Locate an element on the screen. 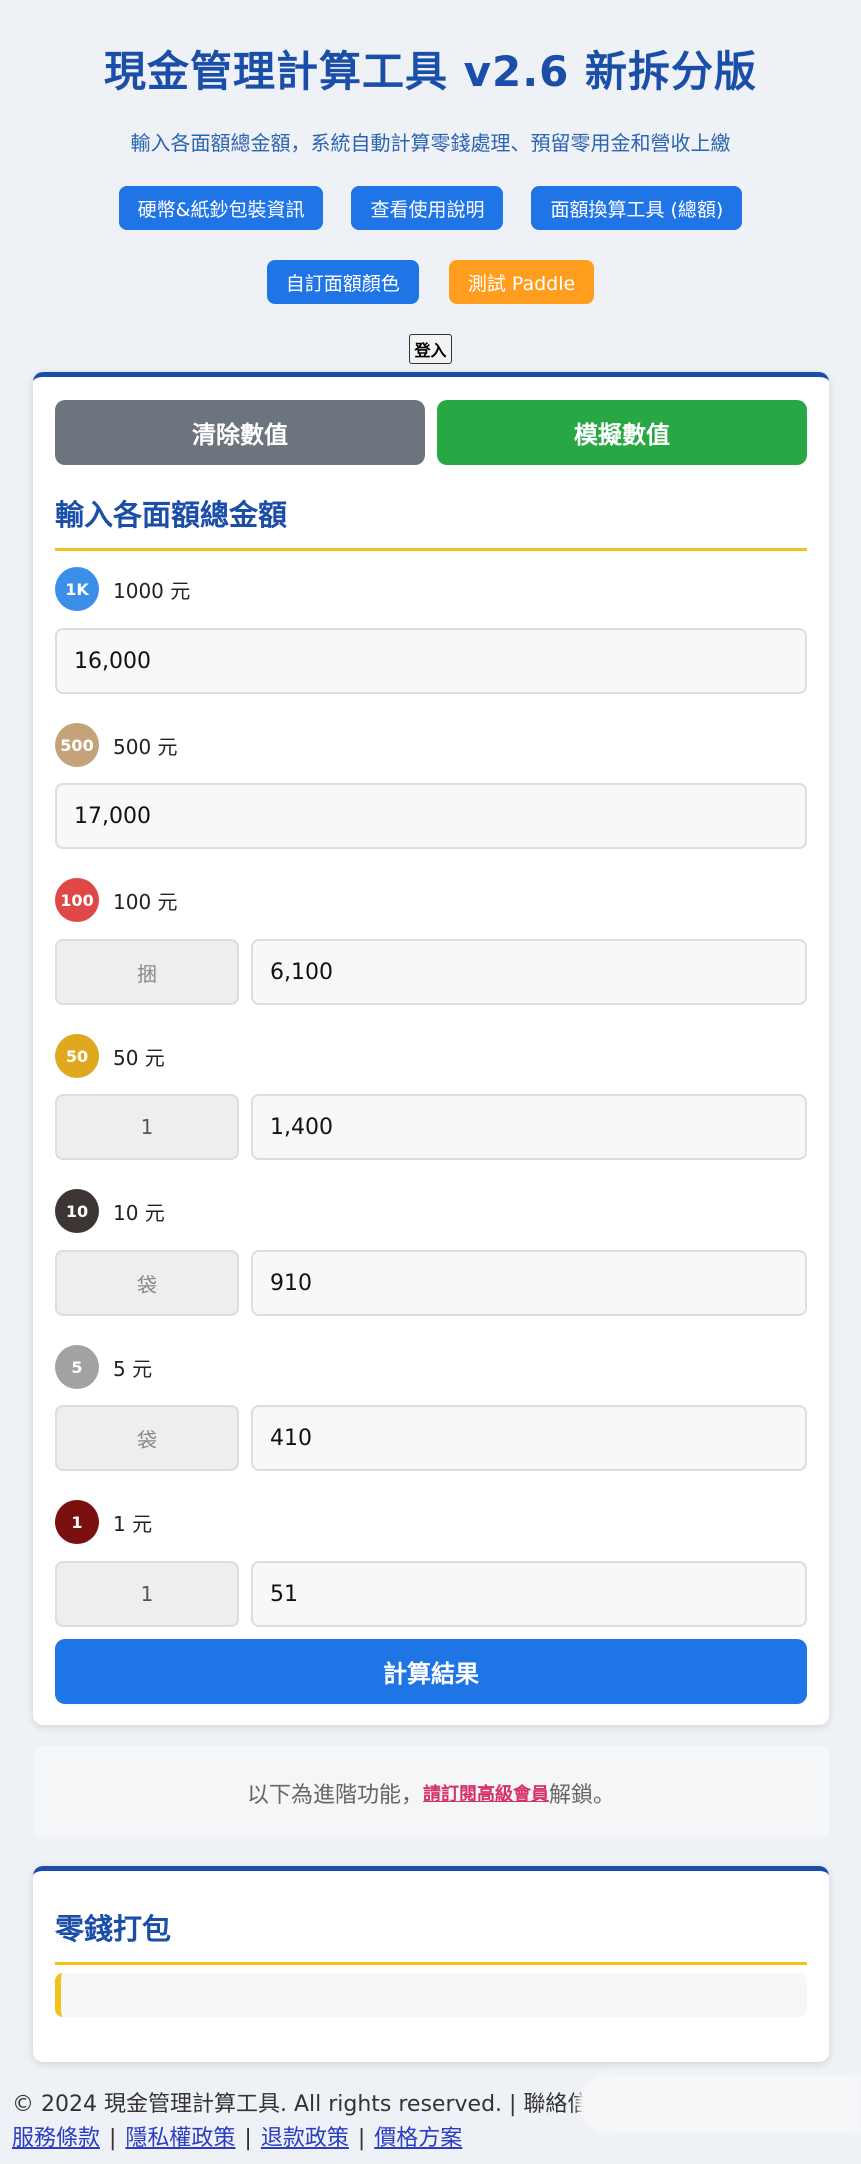 The height and width of the screenshot is (2164, 861). pricing-link: 價格方案 is located at coordinates (418, 2138).